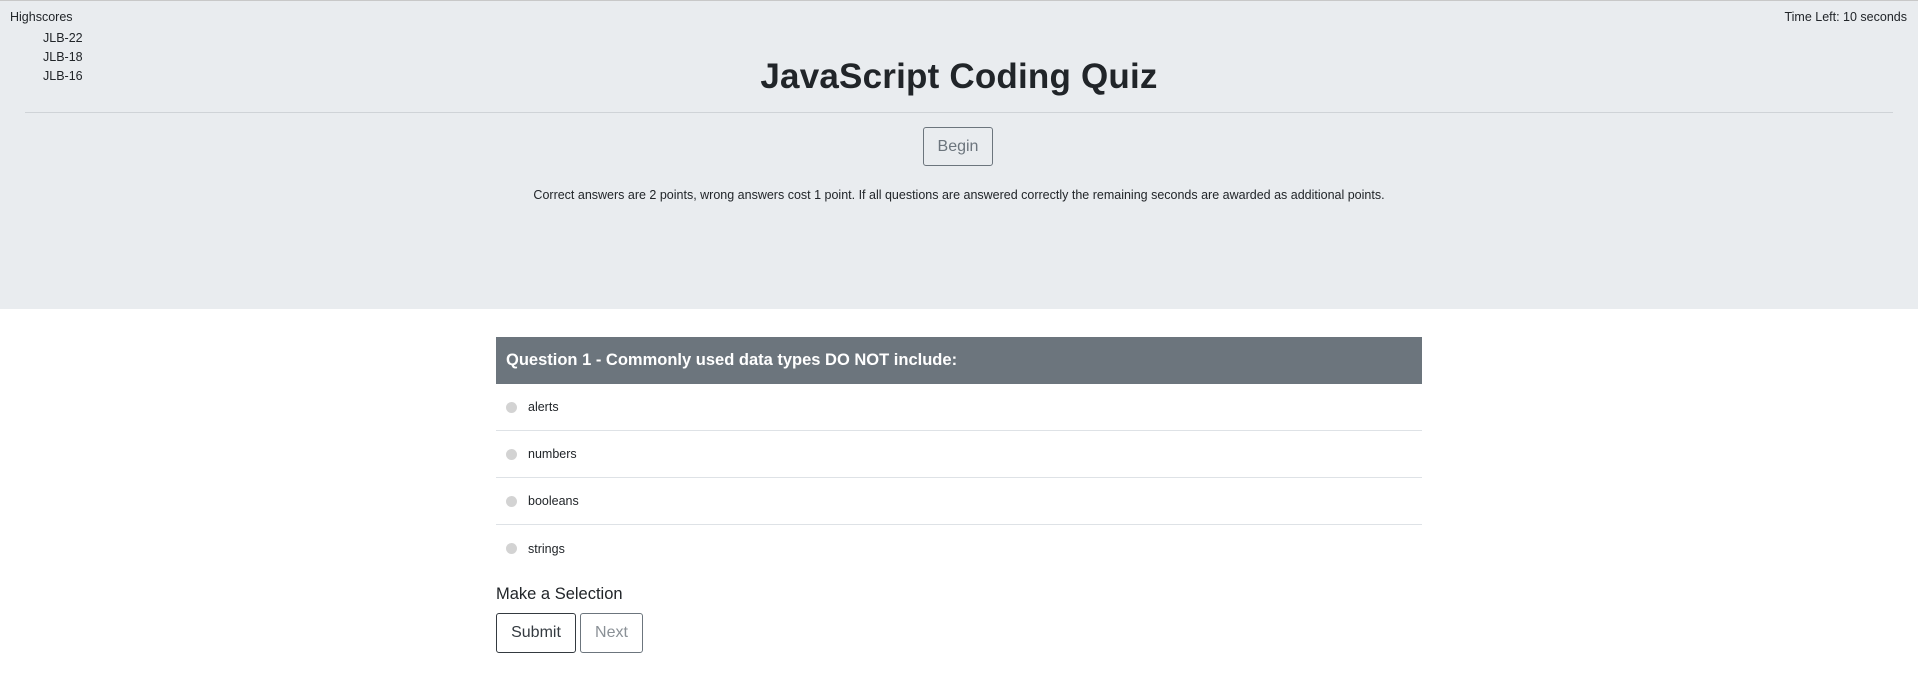 This screenshot has width=1918, height=691. I want to click on selection-status: Make a Selection, so click(559, 594).